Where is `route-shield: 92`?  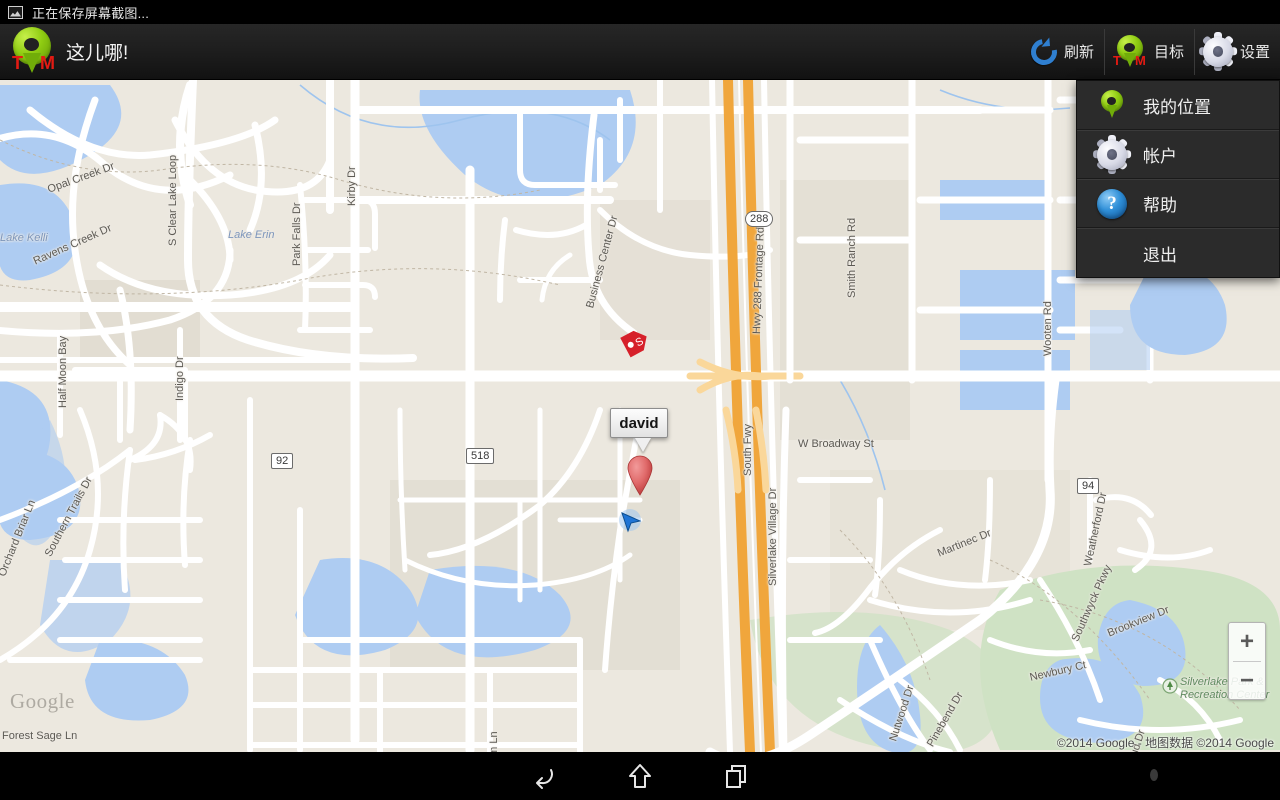 route-shield: 92 is located at coordinates (282, 461).